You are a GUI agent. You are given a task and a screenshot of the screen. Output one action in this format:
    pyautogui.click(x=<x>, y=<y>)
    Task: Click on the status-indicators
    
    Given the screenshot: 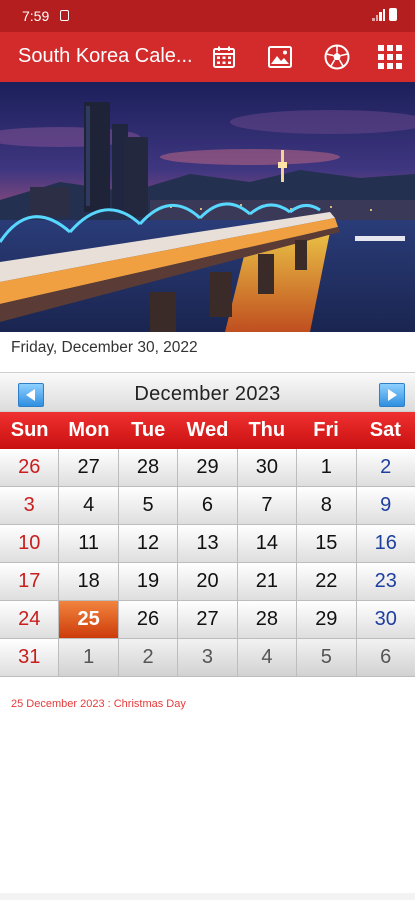 What is the action you would take?
    pyautogui.click(x=384, y=14)
    